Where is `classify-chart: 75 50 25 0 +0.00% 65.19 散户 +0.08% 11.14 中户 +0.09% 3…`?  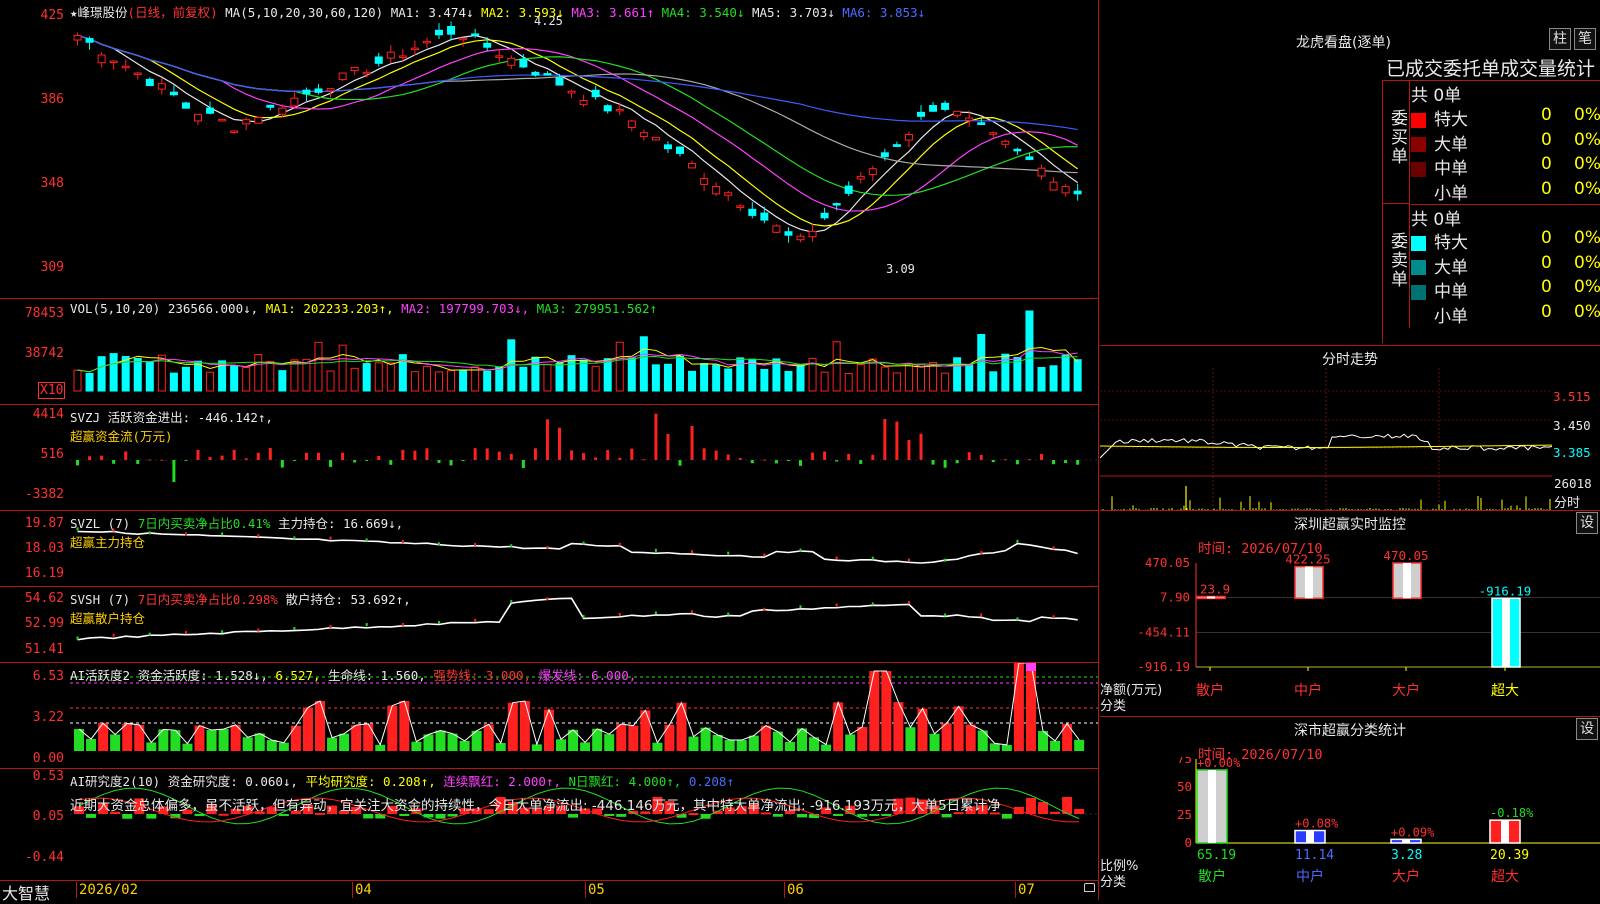 classify-chart: 75 50 25 0 +0.00% 65.19 散户 +0.08% 11.14 中户 +0.09% 3… is located at coordinates (1350, 829).